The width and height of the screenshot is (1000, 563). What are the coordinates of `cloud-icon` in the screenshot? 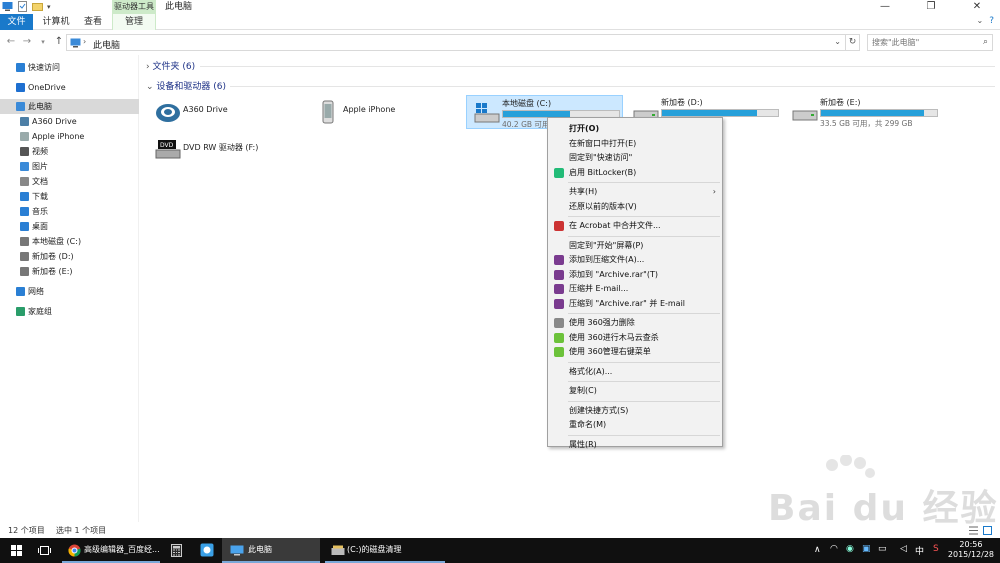 It's located at (20, 87).